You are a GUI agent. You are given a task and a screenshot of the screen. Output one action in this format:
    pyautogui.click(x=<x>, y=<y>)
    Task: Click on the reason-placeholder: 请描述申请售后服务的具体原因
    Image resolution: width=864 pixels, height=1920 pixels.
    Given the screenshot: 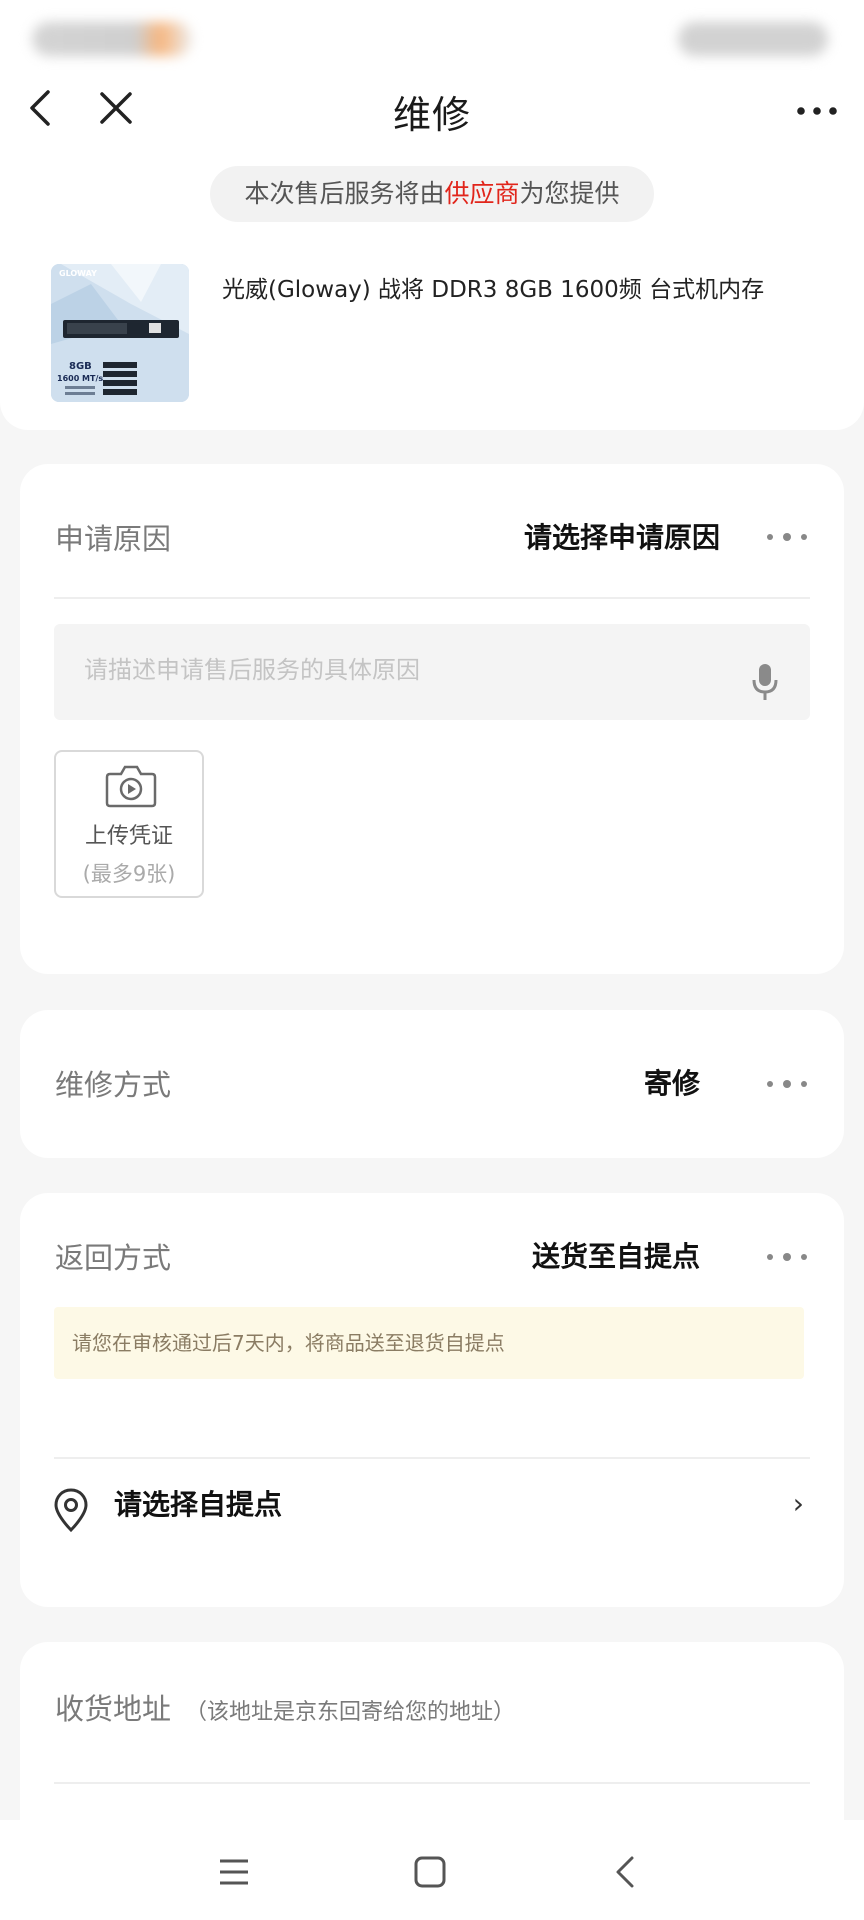 What is the action you would take?
    pyautogui.click(x=252, y=670)
    